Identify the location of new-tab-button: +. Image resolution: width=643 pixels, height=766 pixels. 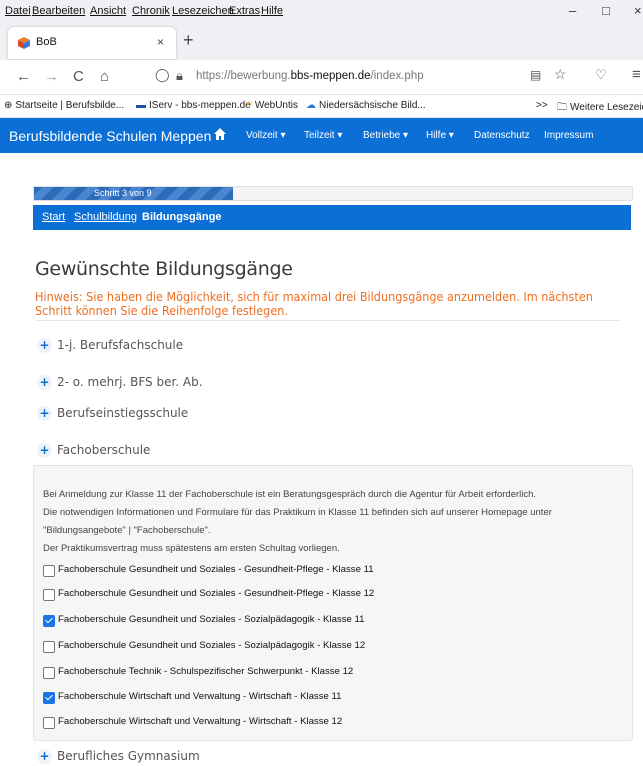
(188, 40).